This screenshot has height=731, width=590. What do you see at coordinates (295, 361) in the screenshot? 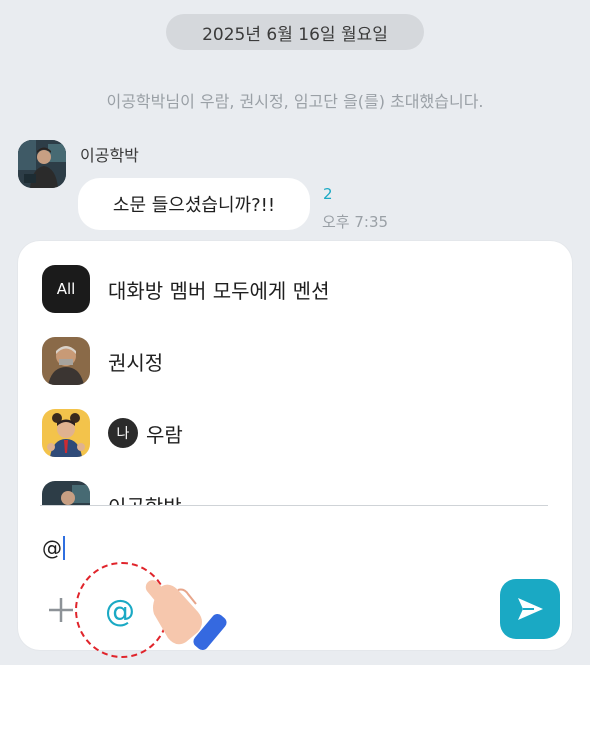
I see `mention-item-member: 권시정` at bounding box center [295, 361].